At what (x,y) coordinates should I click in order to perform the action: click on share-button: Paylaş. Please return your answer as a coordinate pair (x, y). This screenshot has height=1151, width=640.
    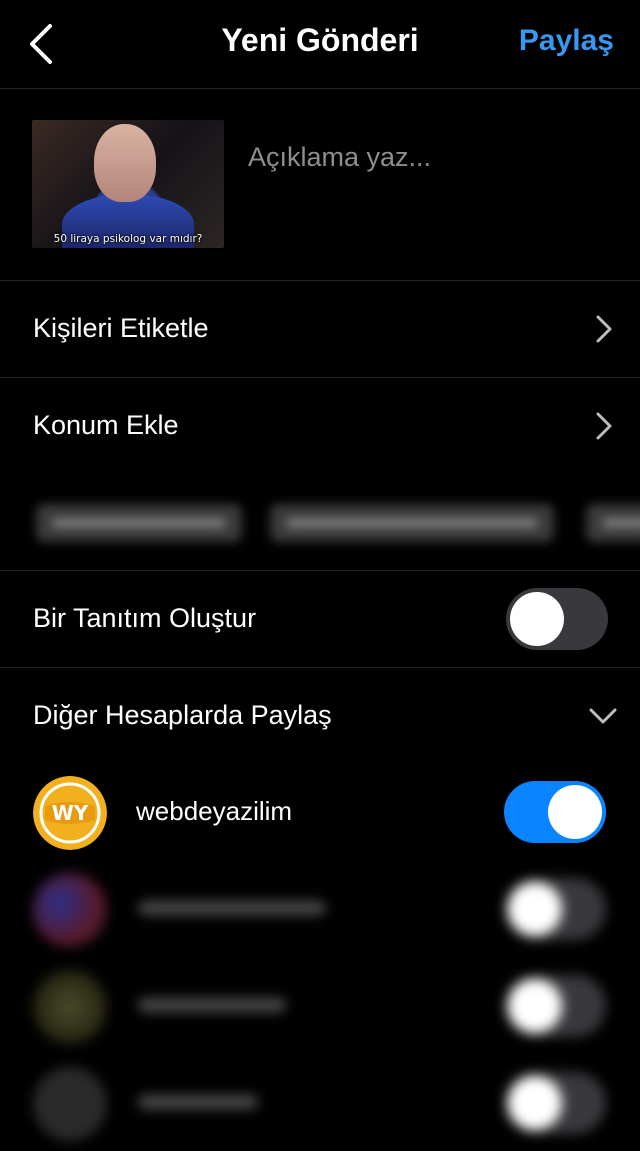
    Looking at the image, I should click on (566, 41).